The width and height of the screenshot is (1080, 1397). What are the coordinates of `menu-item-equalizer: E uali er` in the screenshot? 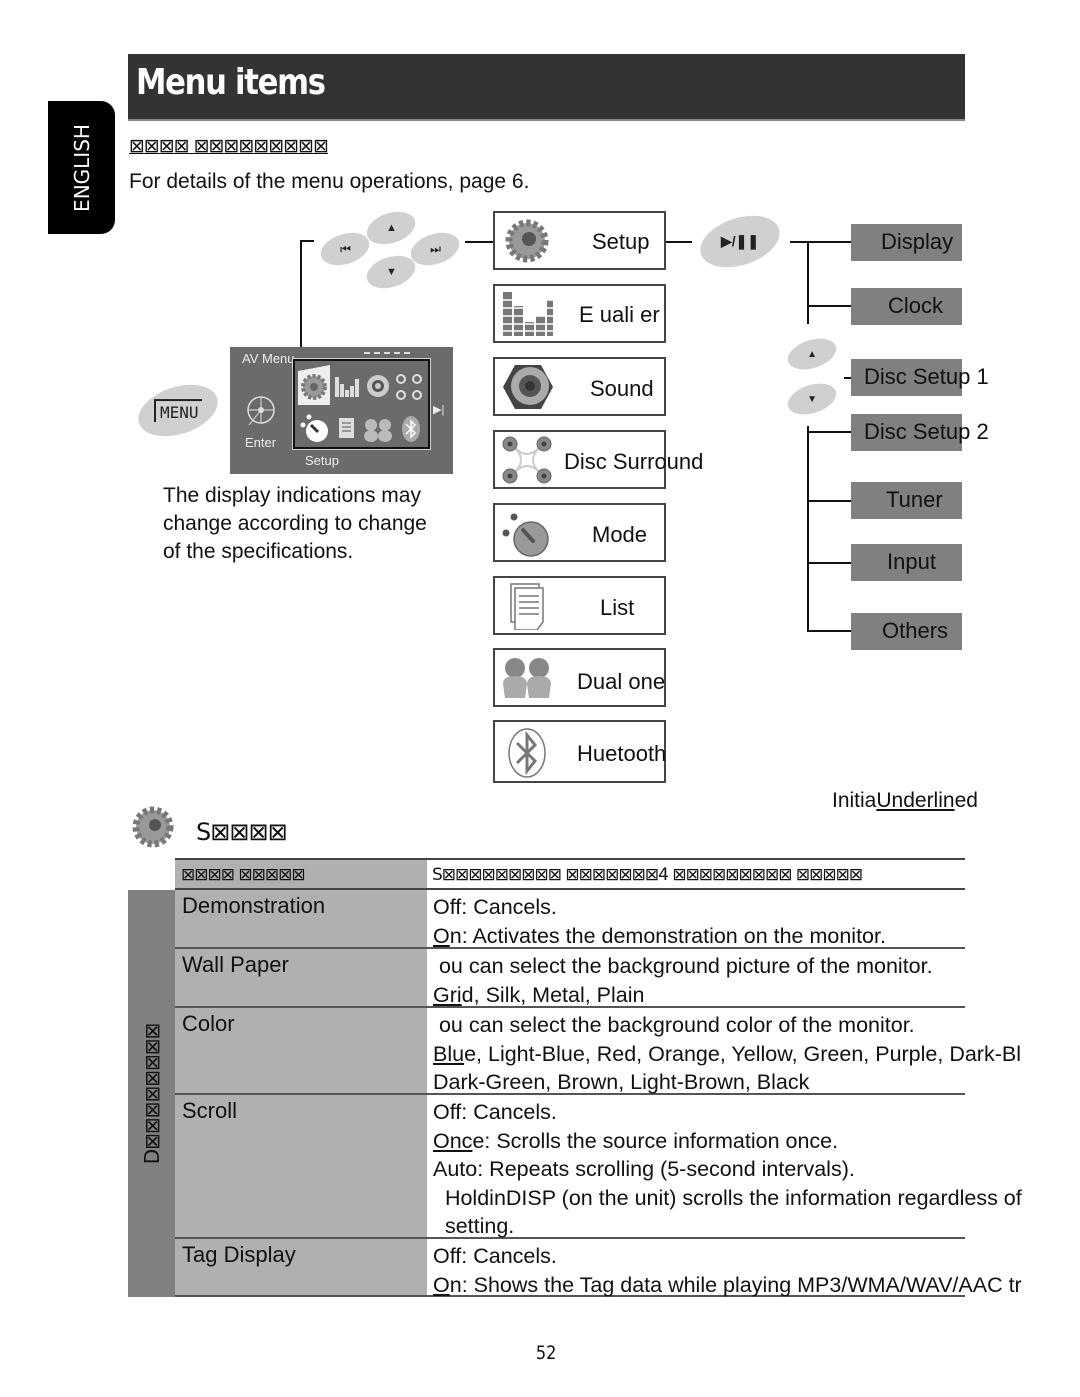 It's located at (579, 313).